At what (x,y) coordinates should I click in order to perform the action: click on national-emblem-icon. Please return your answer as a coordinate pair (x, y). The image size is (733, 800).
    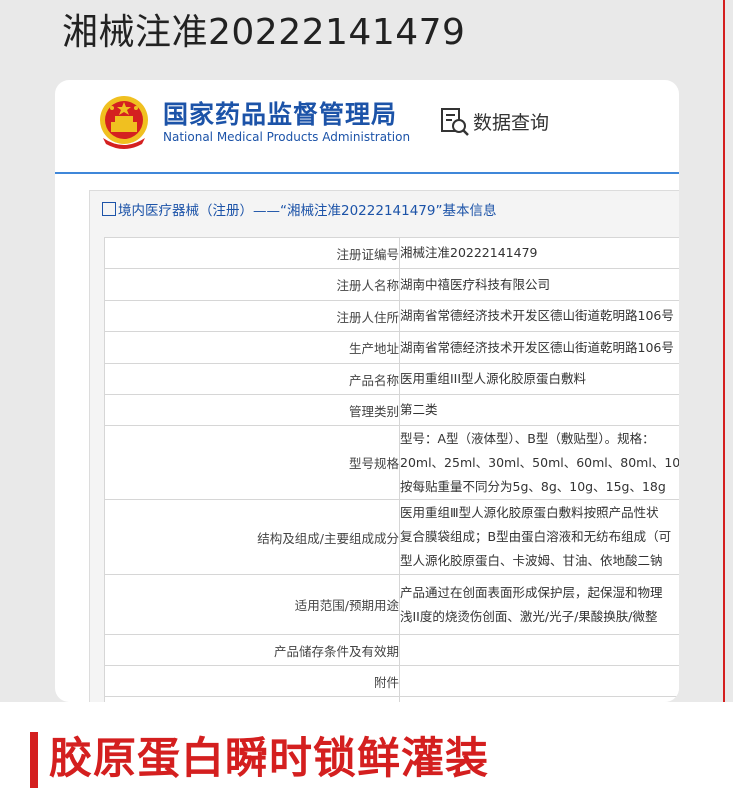
    Looking at the image, I should click on (124, 122).